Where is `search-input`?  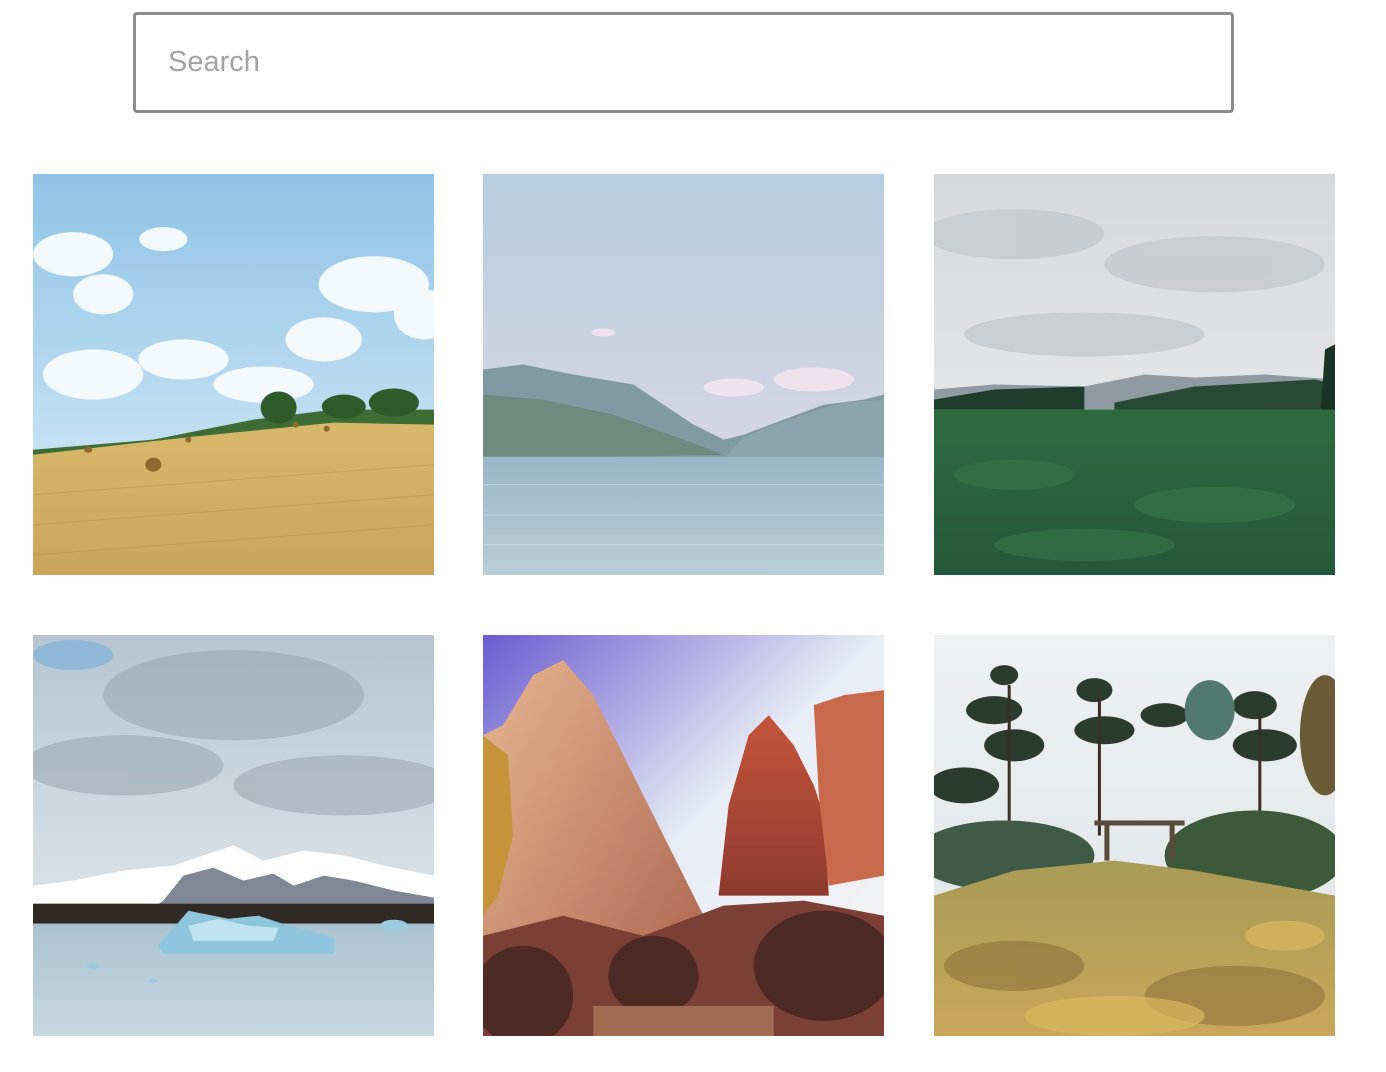 search-input is located at coordinates (683, 62).